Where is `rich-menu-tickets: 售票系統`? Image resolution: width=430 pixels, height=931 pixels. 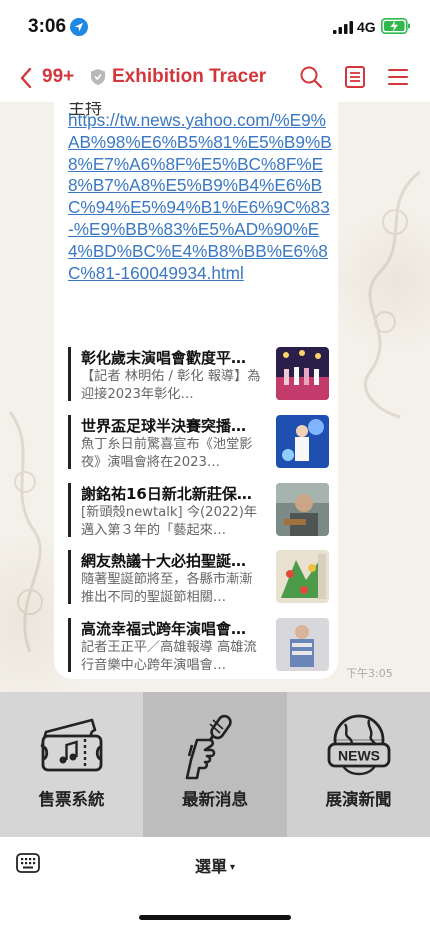
rich-menu-tickets: 售票系統 is located at coordinates (71, 764).